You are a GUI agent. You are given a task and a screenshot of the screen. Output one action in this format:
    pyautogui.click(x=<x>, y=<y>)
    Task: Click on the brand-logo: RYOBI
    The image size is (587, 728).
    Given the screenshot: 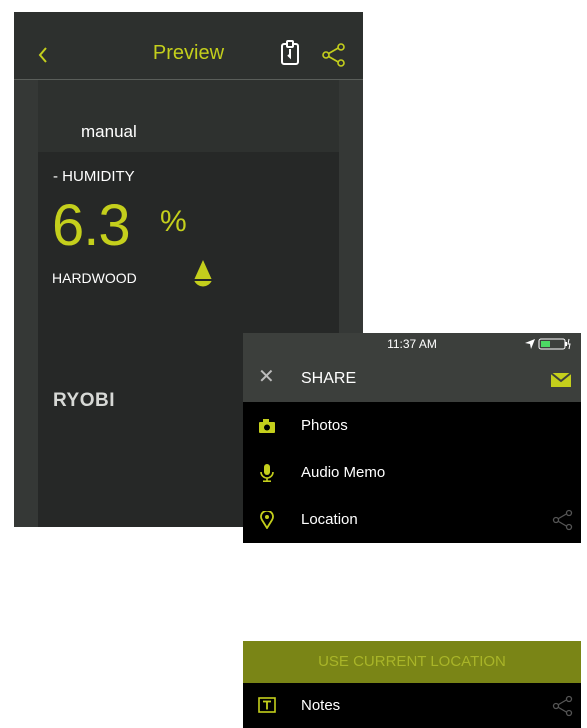 What is the action you would take?
    pyautogui.click(x=84, y=400)
    